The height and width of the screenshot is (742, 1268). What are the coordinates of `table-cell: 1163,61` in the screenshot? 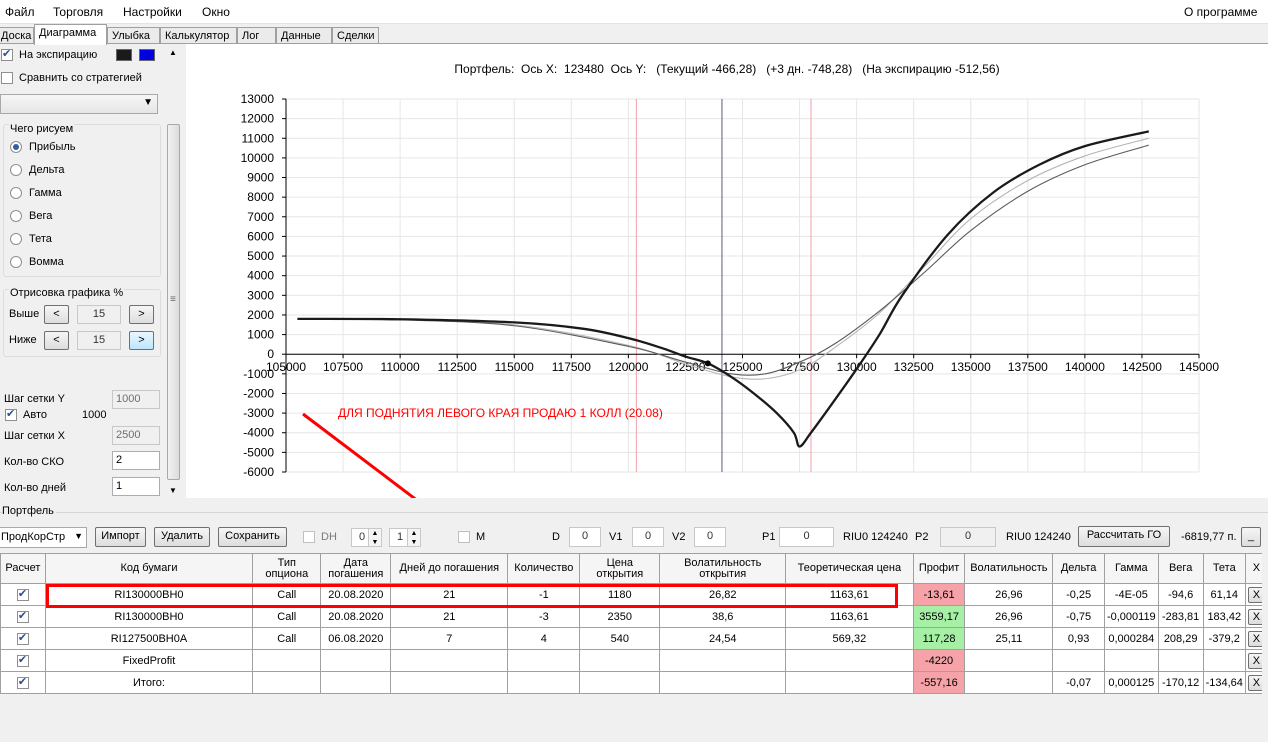 It's located at (849, 616).